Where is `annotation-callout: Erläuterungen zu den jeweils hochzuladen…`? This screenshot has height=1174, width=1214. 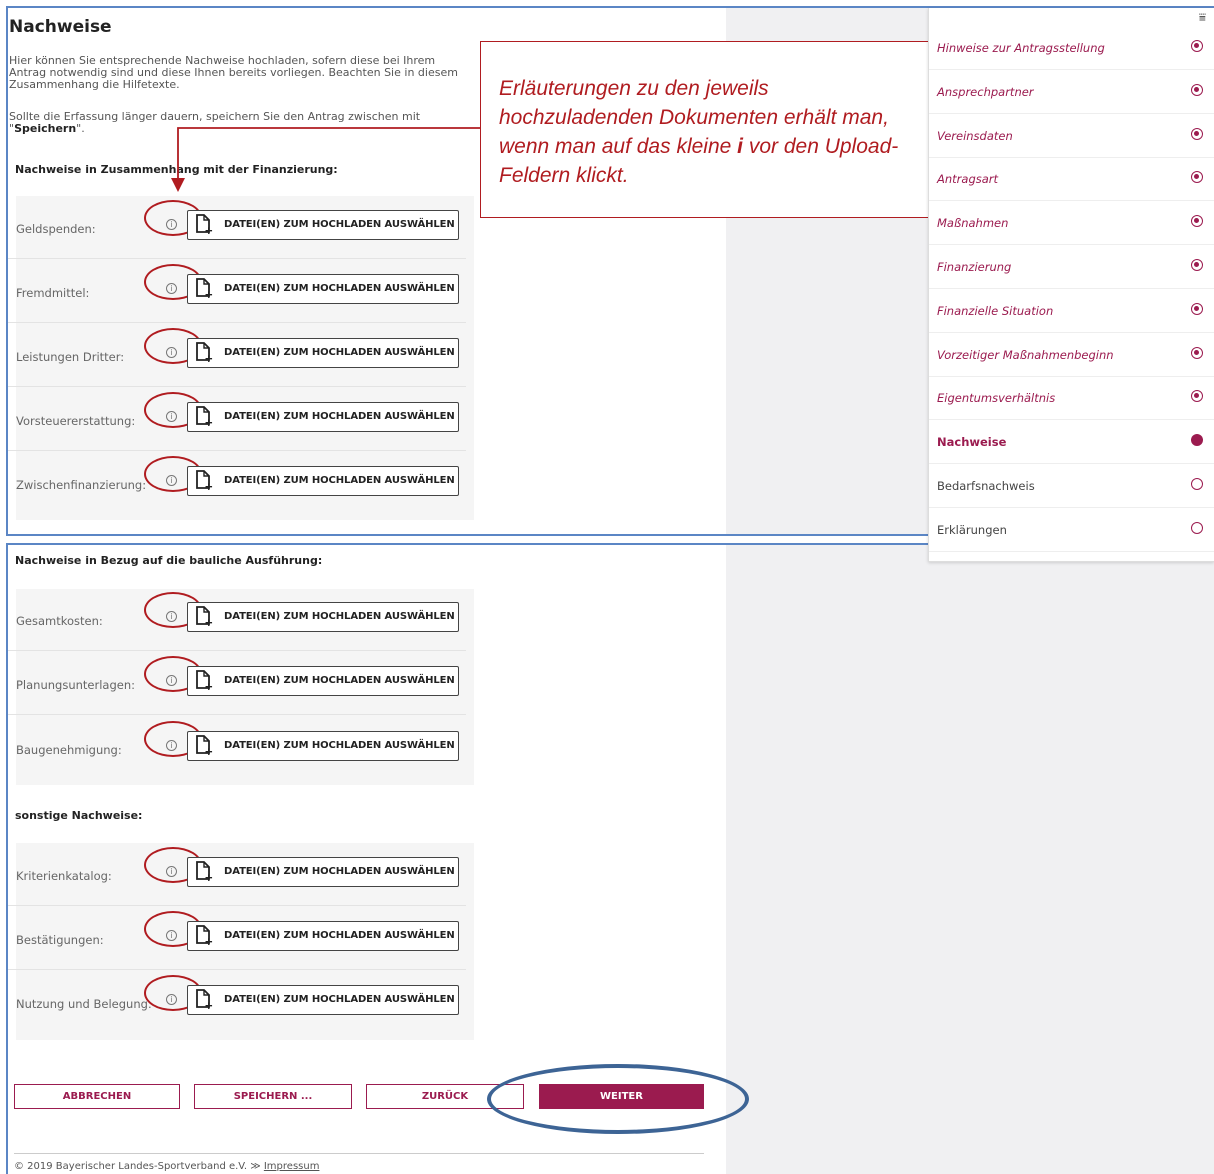 annotation-callout: Erläuterungen zu den jeweils hochzuladen… is located at coordinates (706, 129).